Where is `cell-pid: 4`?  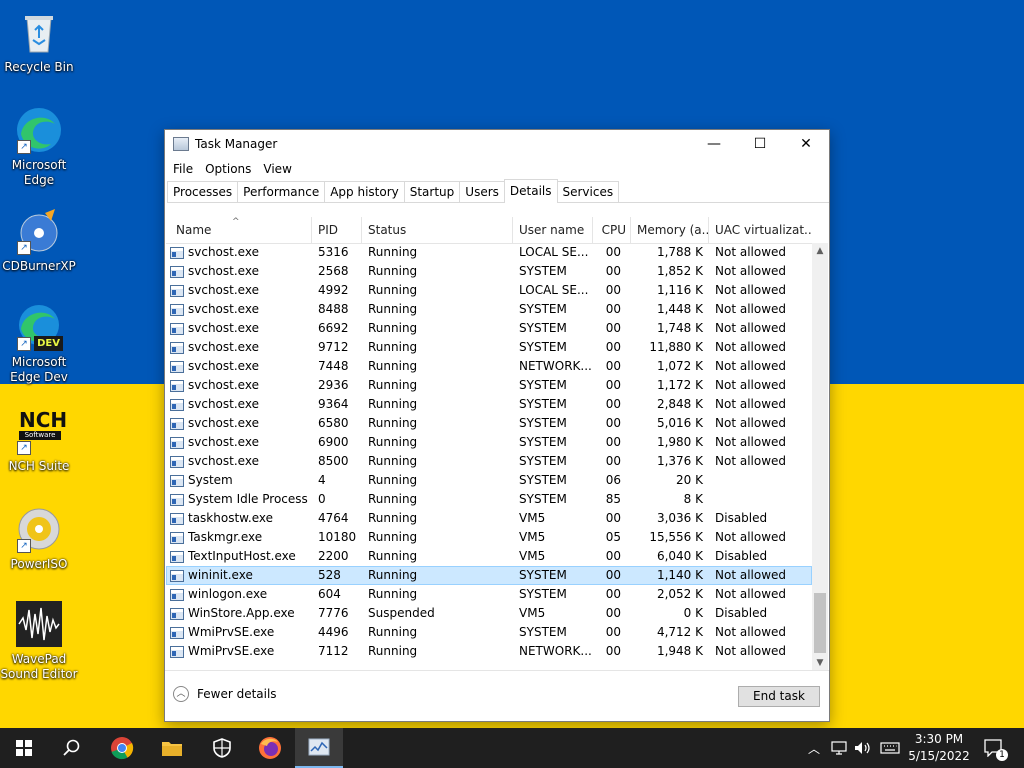 cell-pid: 4 is located at coordinates (322, 480).